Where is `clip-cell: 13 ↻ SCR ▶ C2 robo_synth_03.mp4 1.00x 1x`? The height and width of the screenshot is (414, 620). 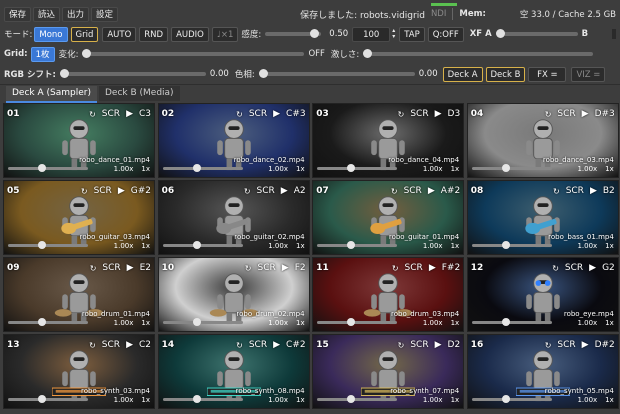
clip-cell: 13 ↻ SCR ▶ C2 robo_synth_03.mp4 1.00x 1x is located at coordinates (79, 371).